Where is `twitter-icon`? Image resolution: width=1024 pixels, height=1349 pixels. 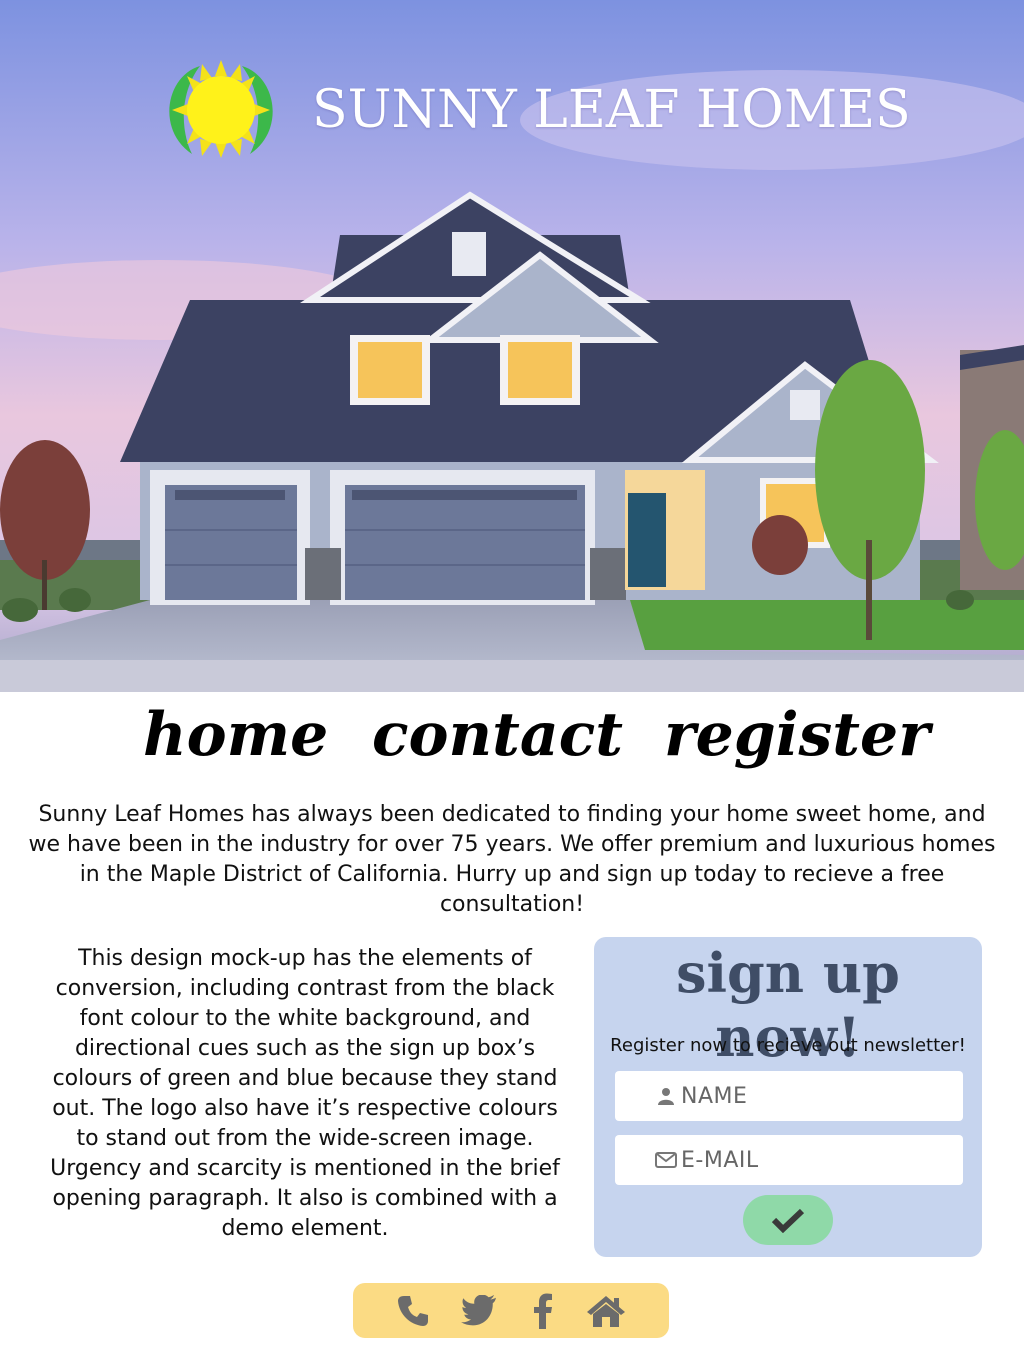 twitter-icon is located at coordinates (480, 1311).